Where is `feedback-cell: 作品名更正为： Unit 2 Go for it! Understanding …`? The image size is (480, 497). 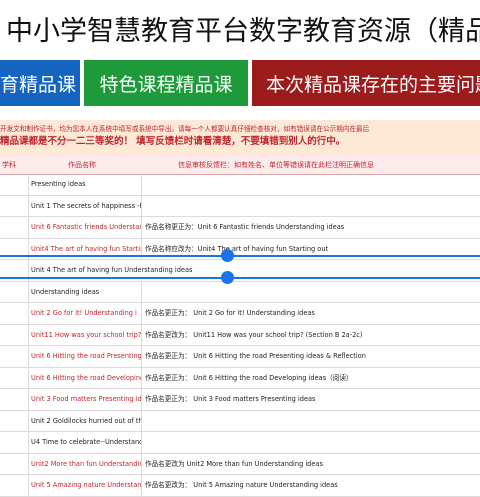
feedback-cell: 作品名更正为： Unit 2 Go for it! Understanding … is located at coordinates (310, 313).